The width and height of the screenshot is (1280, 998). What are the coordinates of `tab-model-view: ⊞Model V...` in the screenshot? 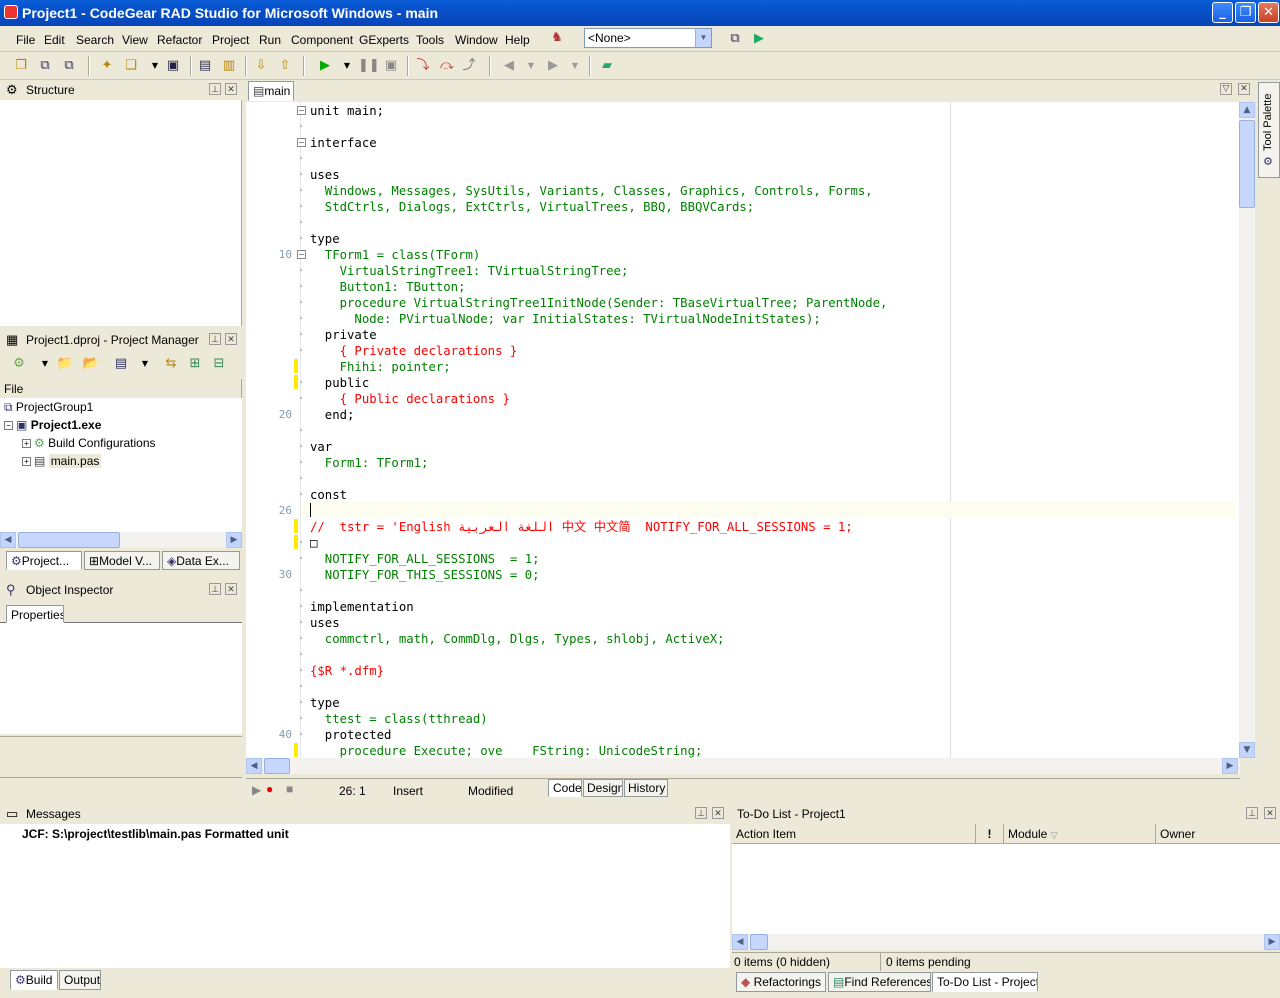 It's located at (122, 560).